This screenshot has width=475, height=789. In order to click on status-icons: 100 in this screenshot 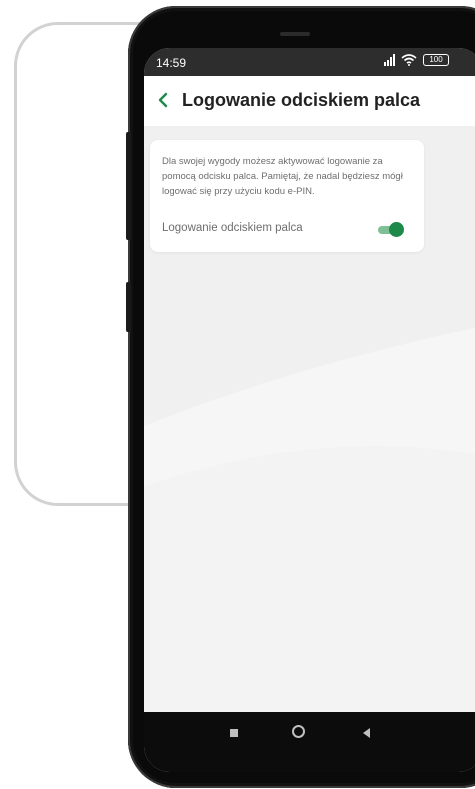, I will do `click(416, 60)`.